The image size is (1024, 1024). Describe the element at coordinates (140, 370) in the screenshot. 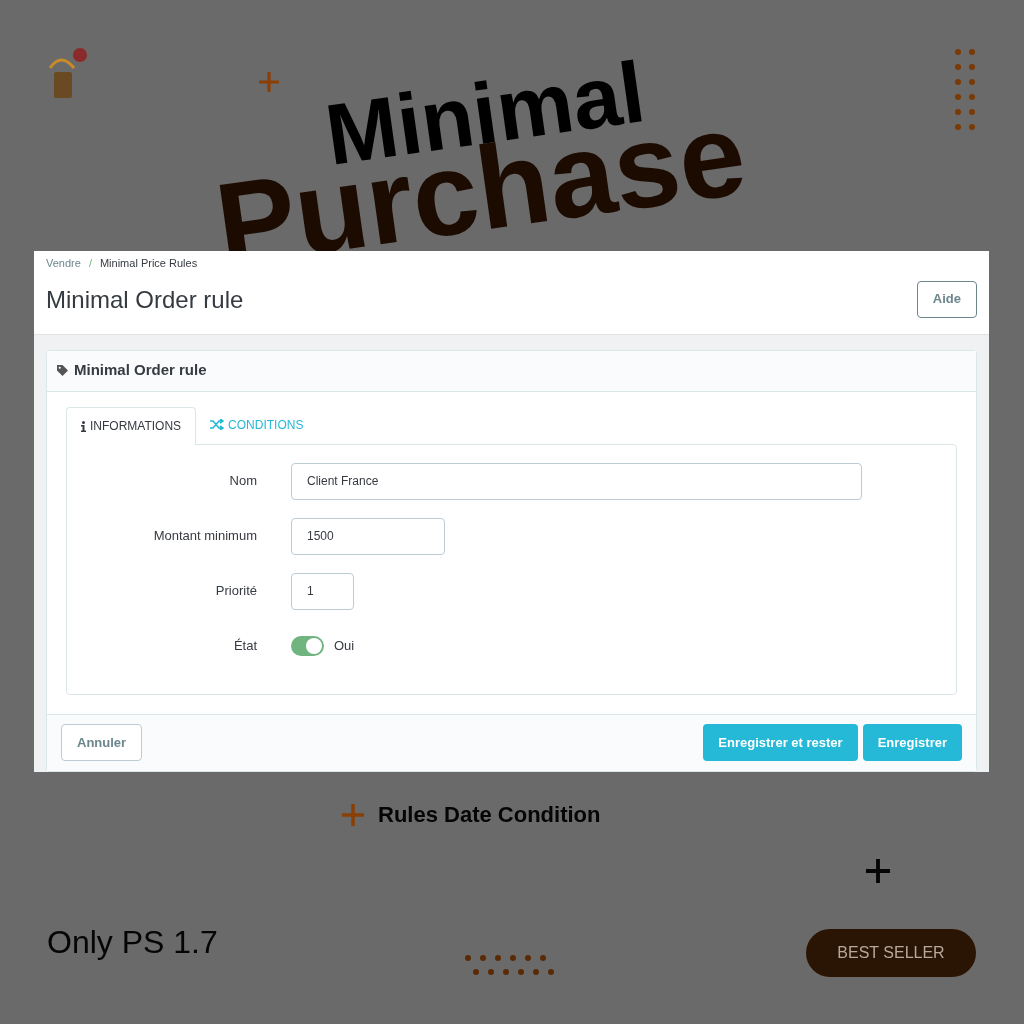

I see `panel-title: Minimal Order rule` at that location.